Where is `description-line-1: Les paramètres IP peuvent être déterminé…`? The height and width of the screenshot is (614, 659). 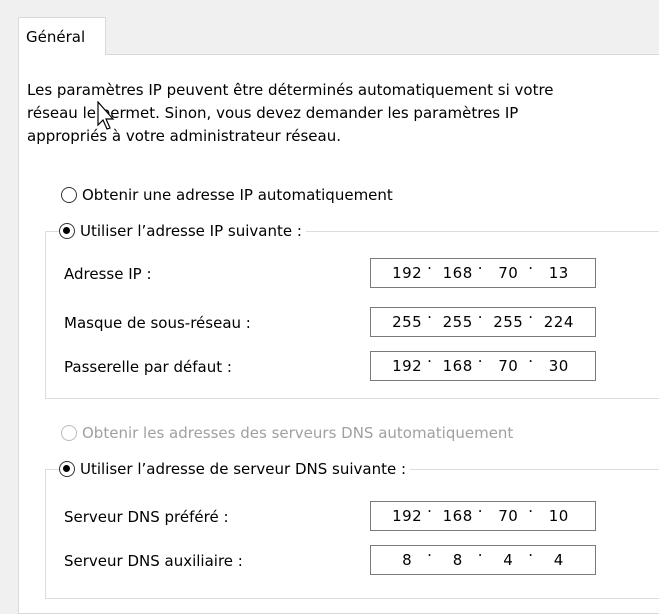 description-line-1: Les paramètres IP peuvent être déterminé… is located at coordinates (290, 90).